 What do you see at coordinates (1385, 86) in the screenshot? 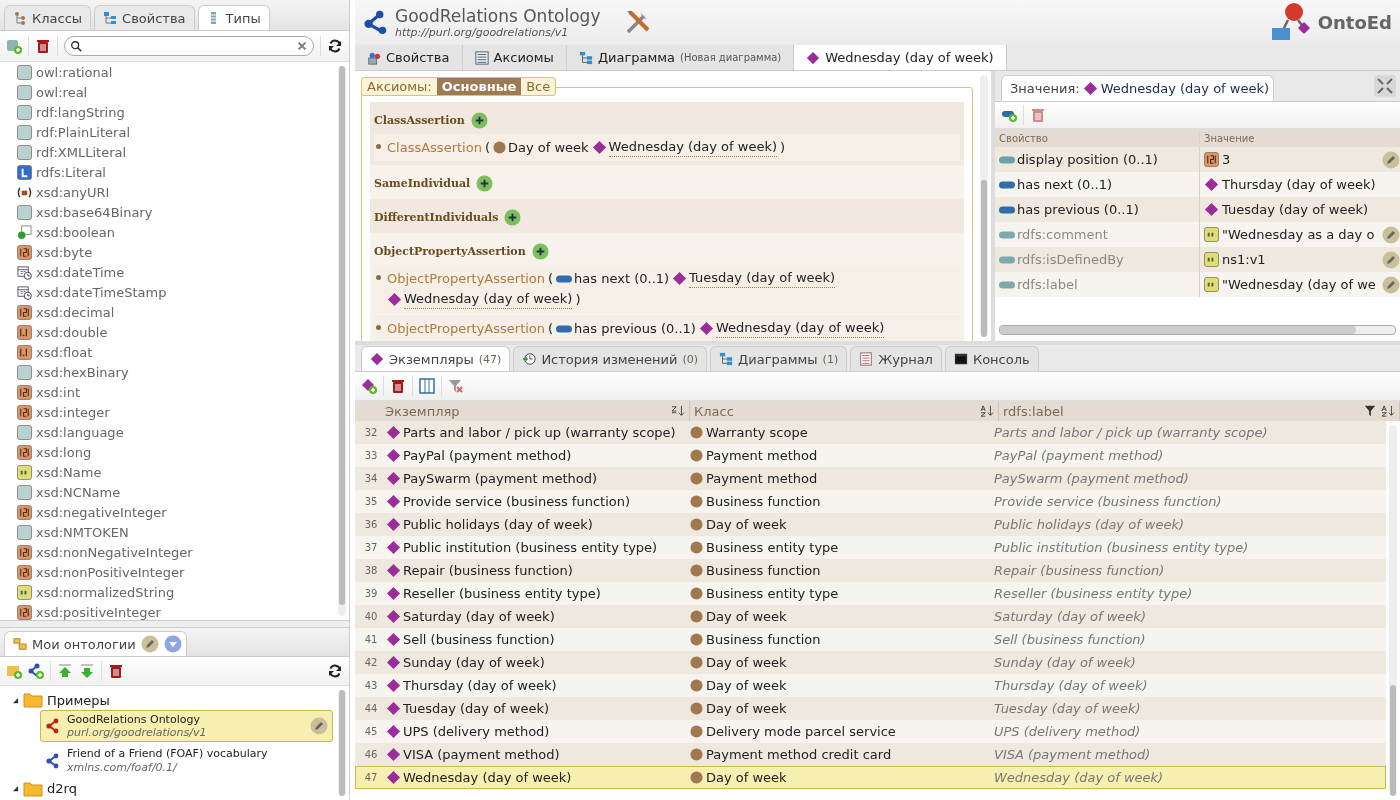
I see `maximize-icon` at bounding box center [1385, 86].